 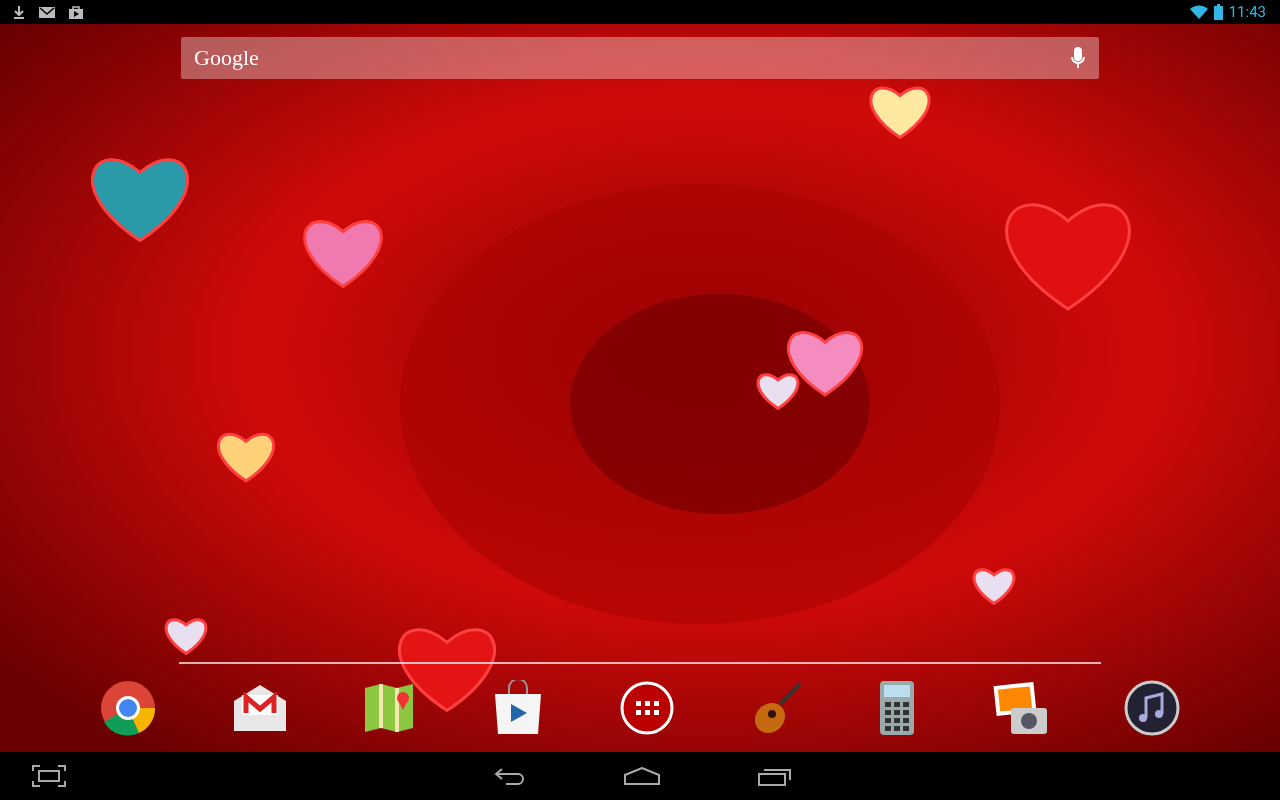 What do you see at coordinates (226, 58) in the screenshot?
I see `search-label: Google` at bounding box center [226, 58].